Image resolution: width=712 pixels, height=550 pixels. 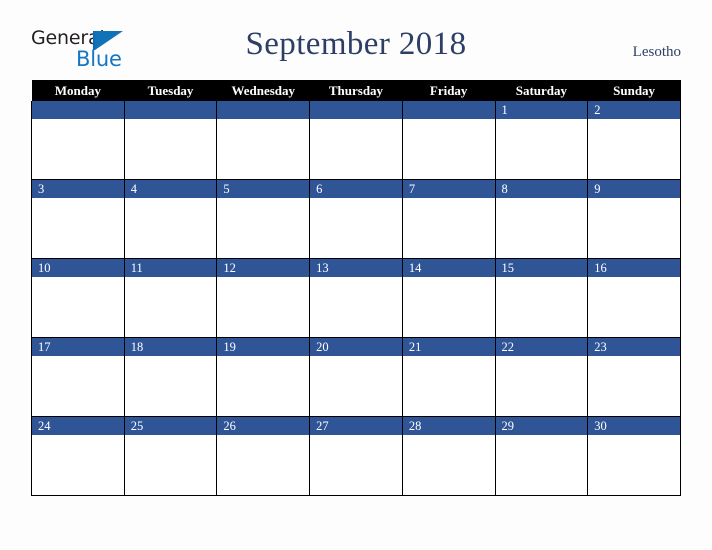 I want to click on day-cell: 2, so click(x=634, y=140).